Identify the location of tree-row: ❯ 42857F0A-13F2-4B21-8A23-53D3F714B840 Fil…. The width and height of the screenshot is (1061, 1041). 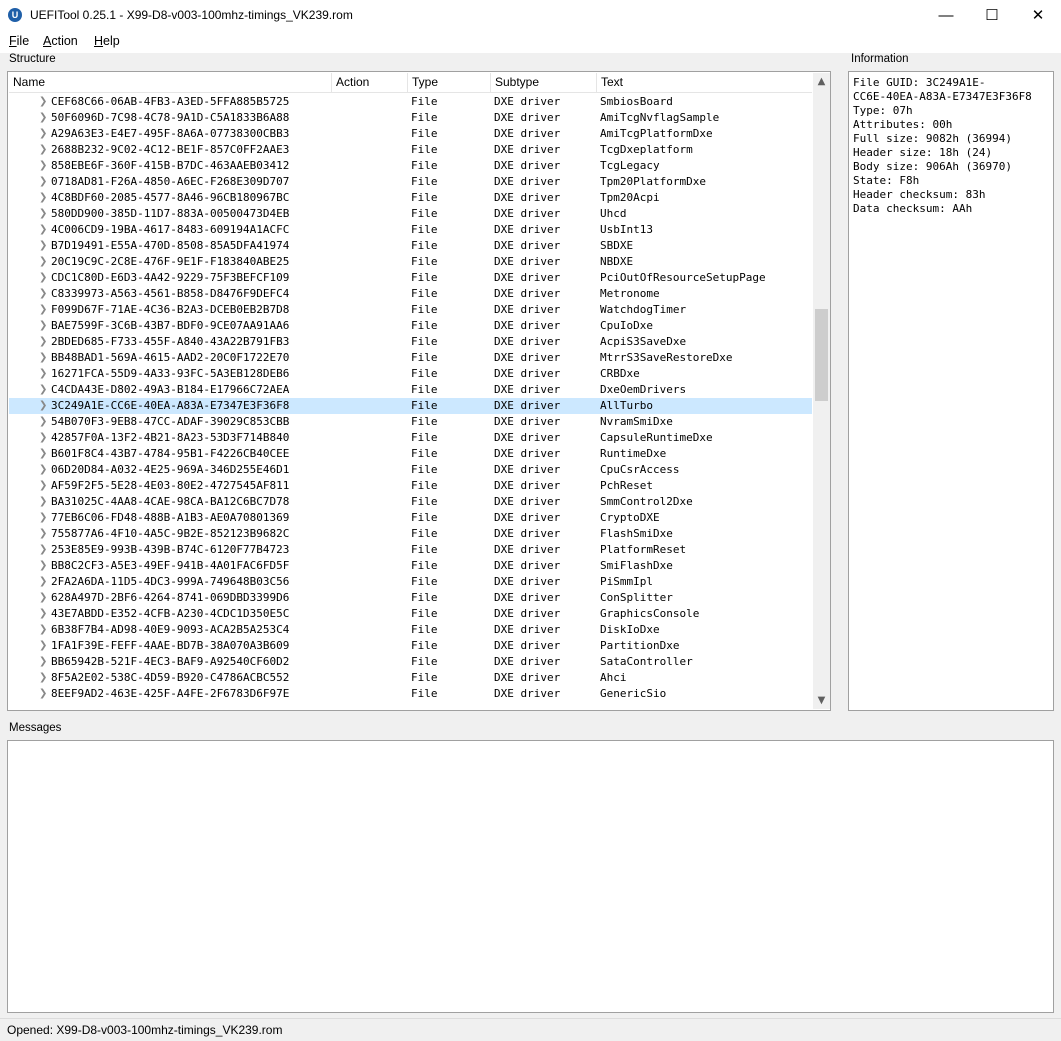
(410, 438).